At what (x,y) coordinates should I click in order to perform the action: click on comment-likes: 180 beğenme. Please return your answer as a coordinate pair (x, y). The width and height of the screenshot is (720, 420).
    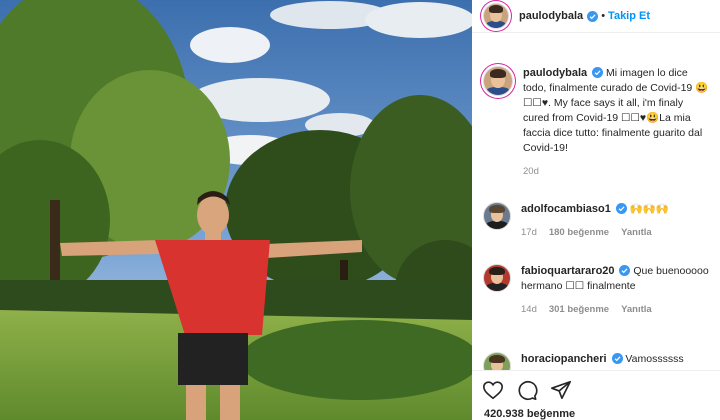
    Looking at the image, I should click on (579, 232).